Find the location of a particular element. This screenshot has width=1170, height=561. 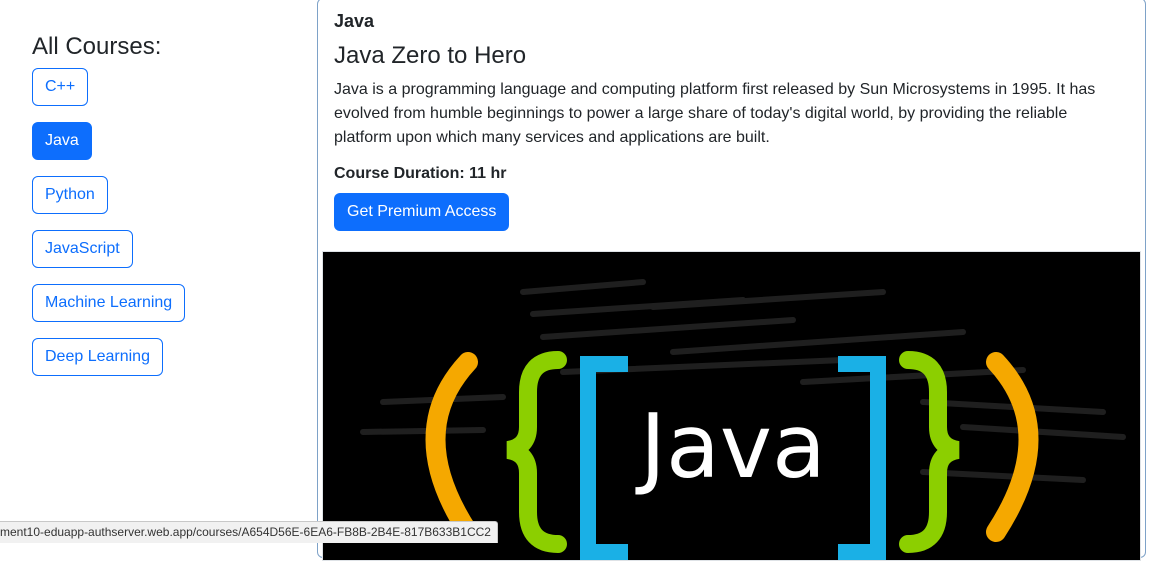

course-button-python: Python is located at coordinates (70, 195).